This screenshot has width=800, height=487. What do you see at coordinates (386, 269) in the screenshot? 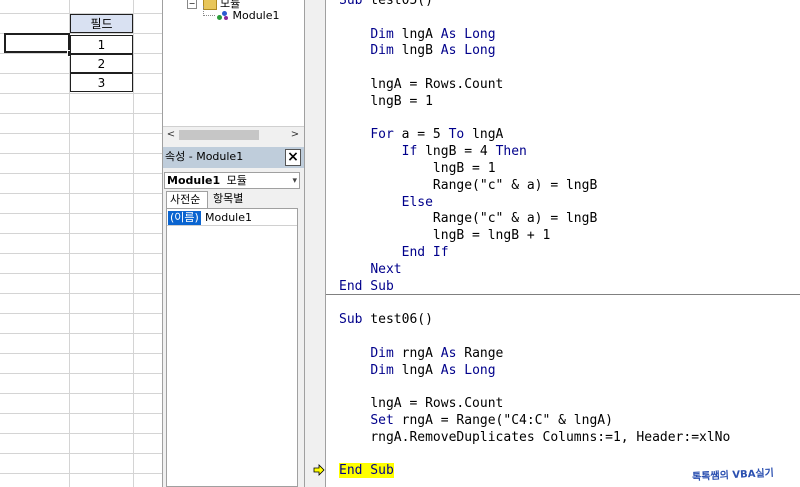
I see `code-keyword: Next` at bounding box center [386, 269].